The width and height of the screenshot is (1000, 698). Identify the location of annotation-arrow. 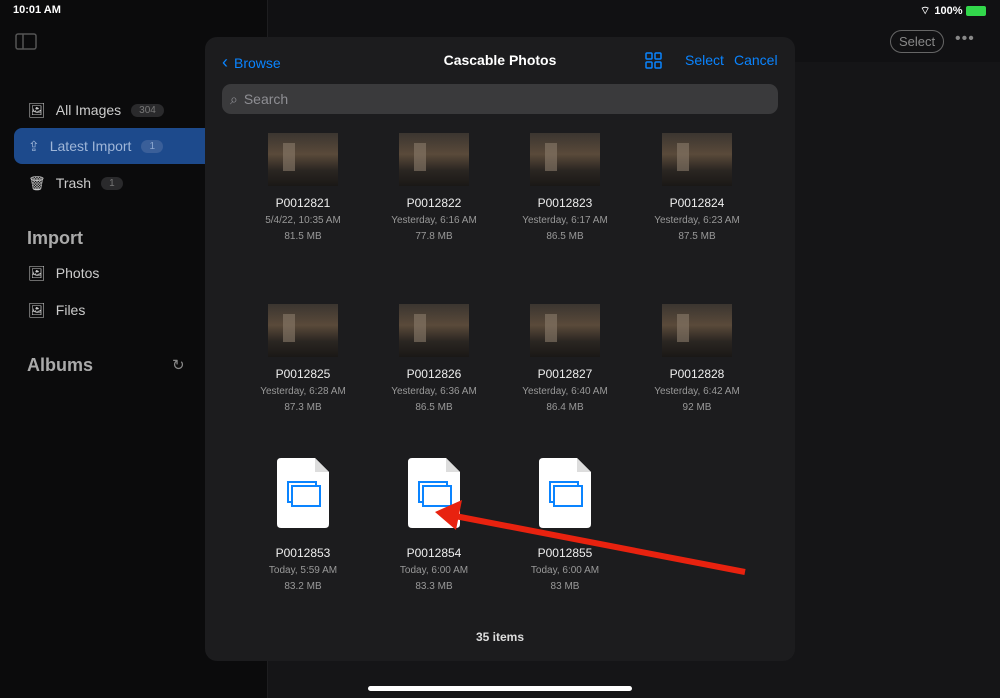
(590, 537).